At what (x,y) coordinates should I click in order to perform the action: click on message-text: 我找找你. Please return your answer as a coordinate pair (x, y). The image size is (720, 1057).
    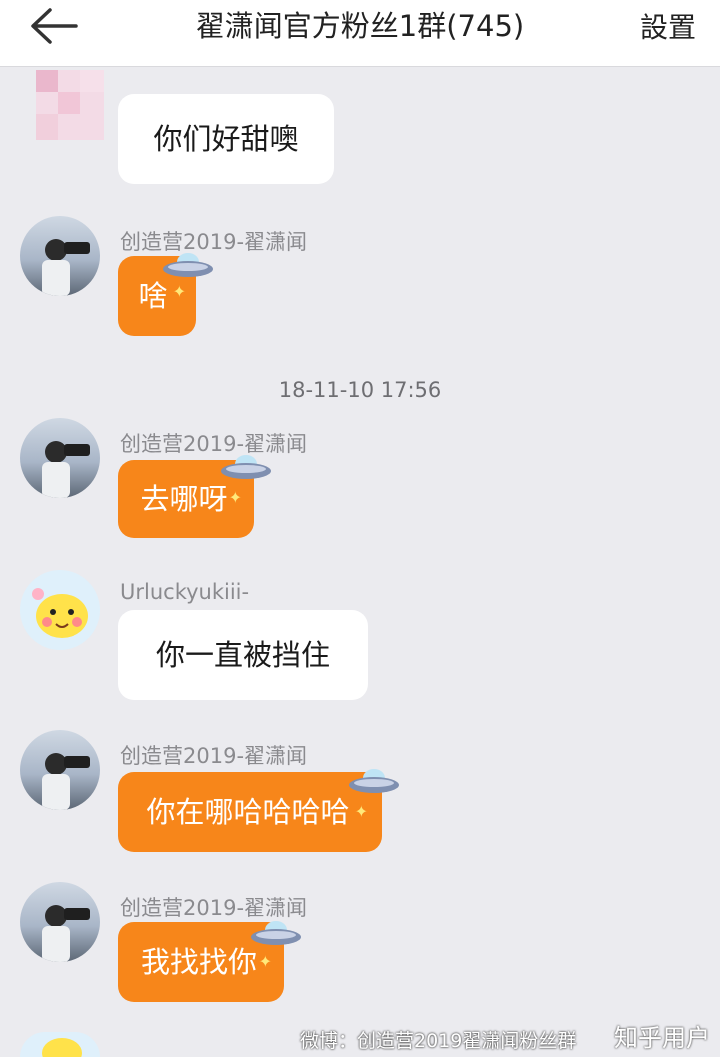
    Looking at the image, I should click on (198, 961).